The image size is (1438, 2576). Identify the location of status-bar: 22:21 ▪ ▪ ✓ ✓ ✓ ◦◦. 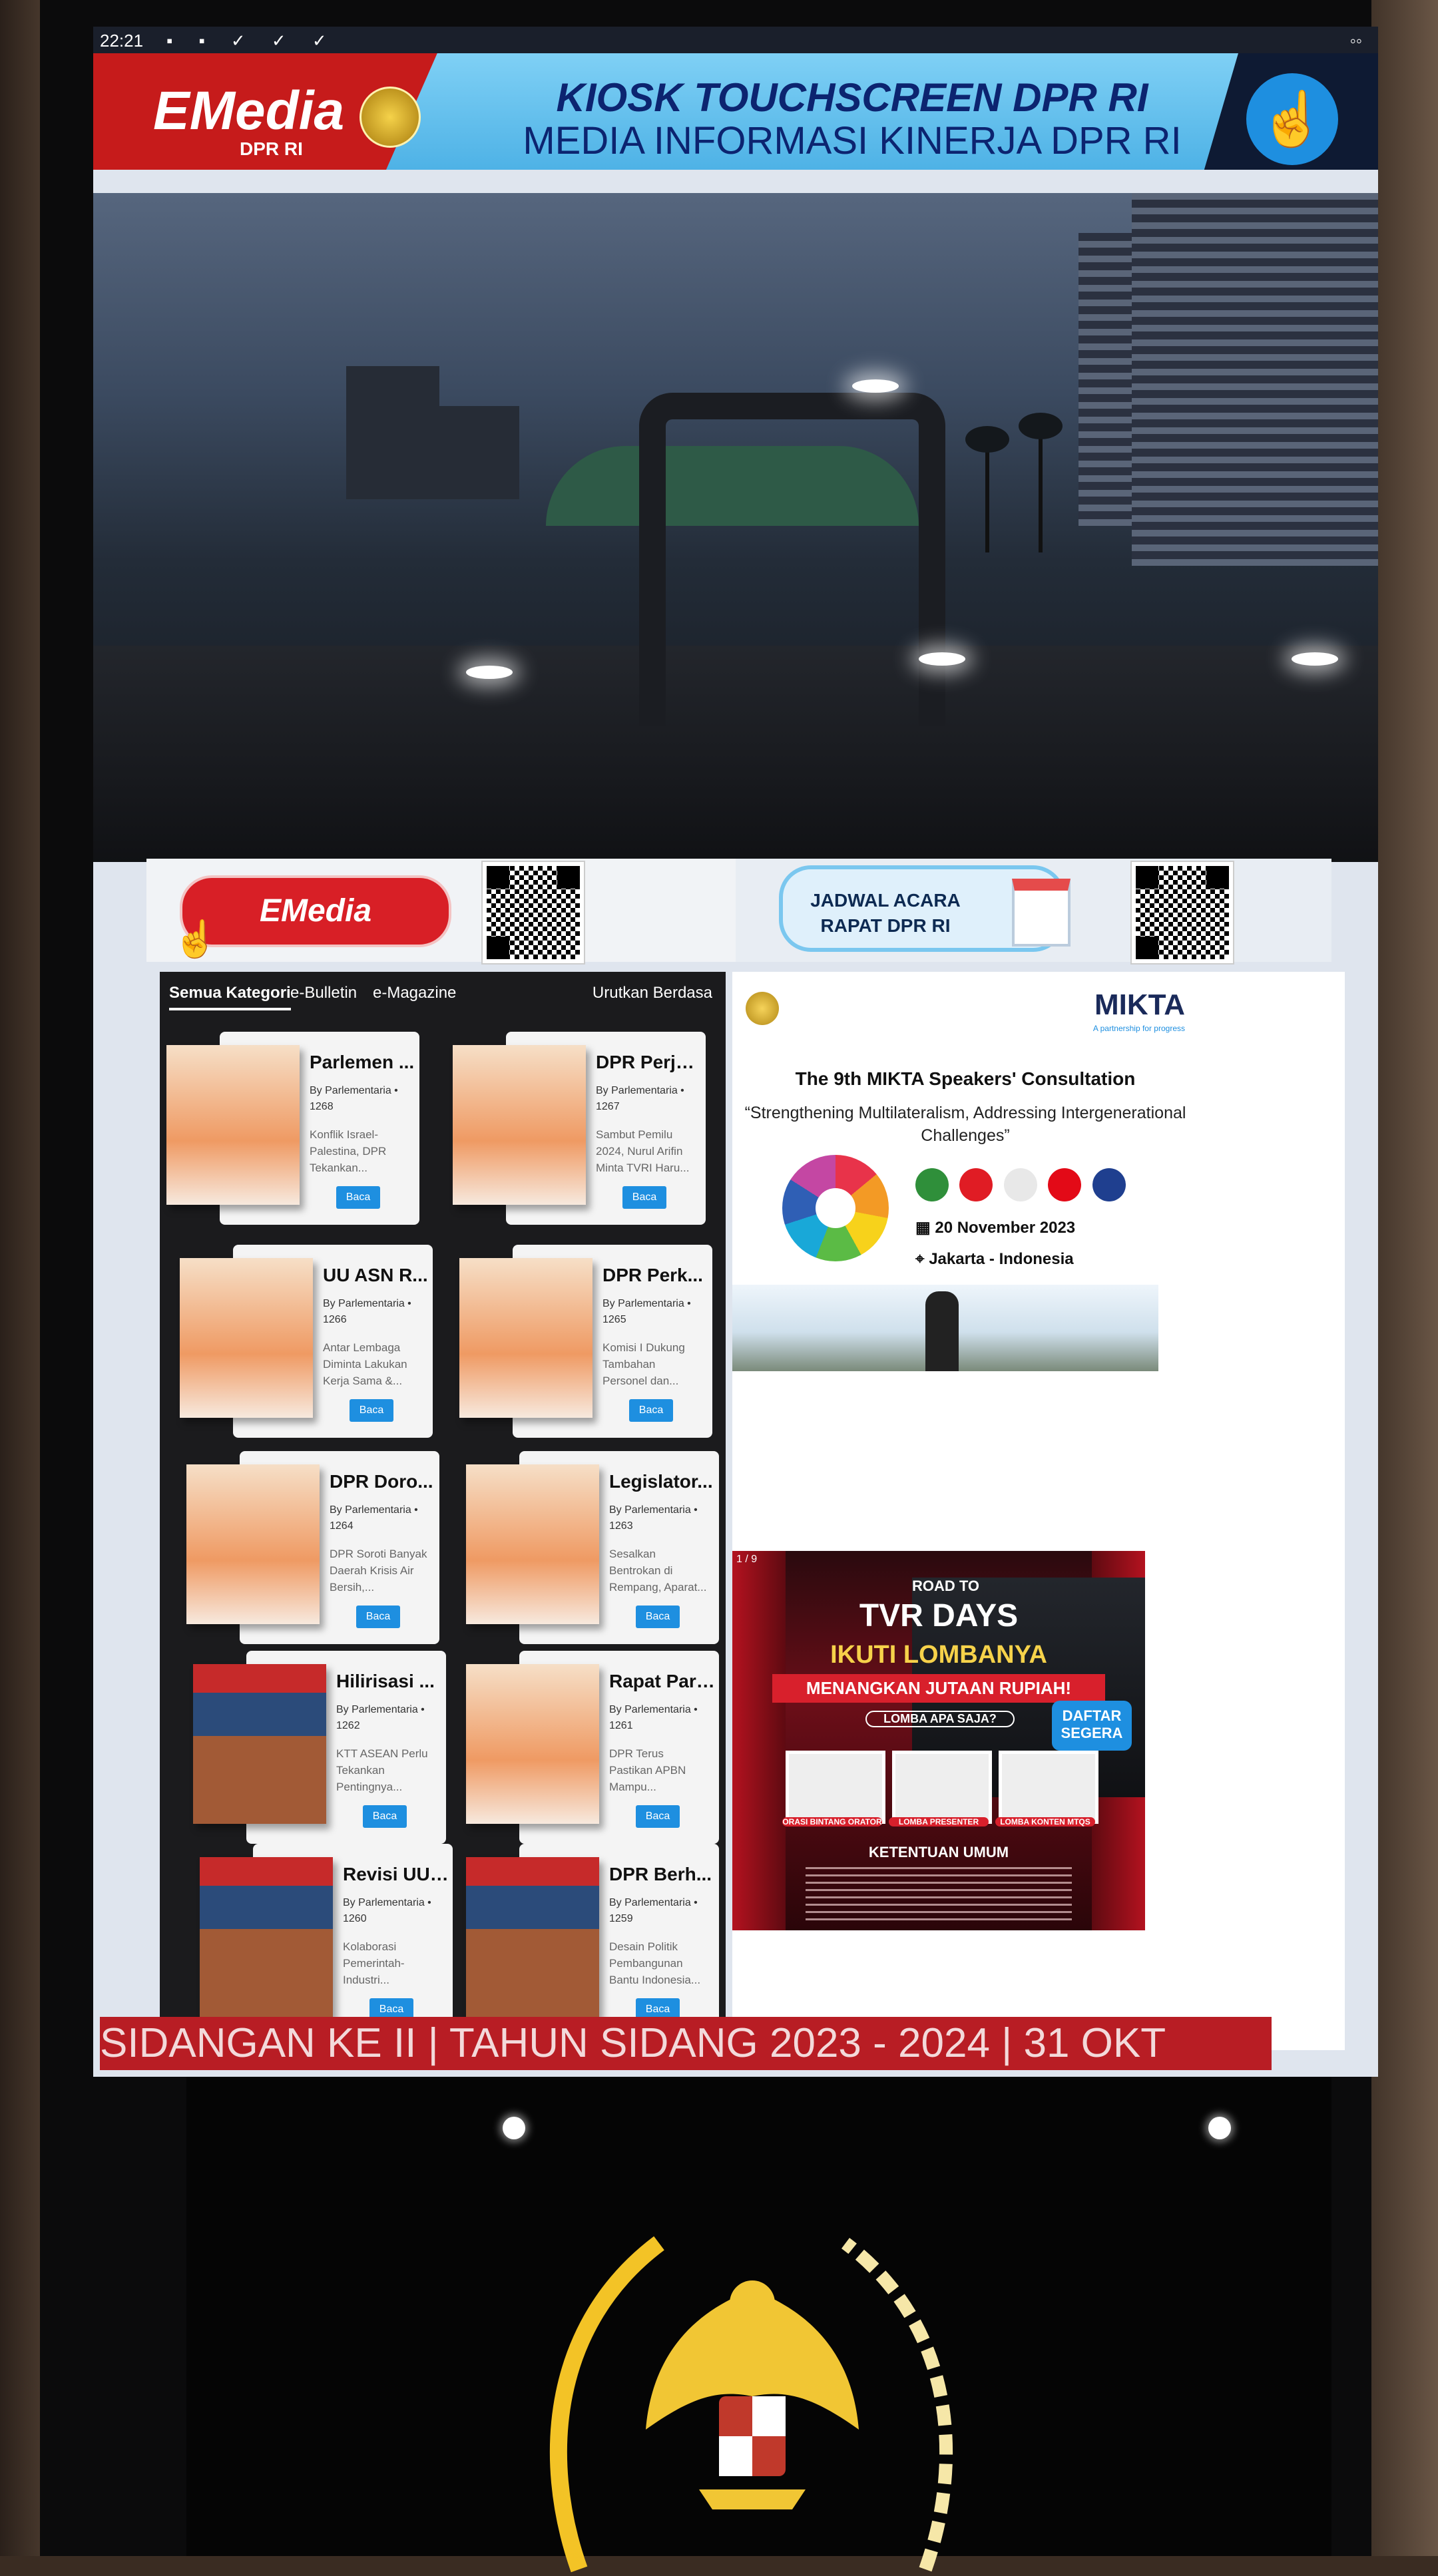
(736, 40).